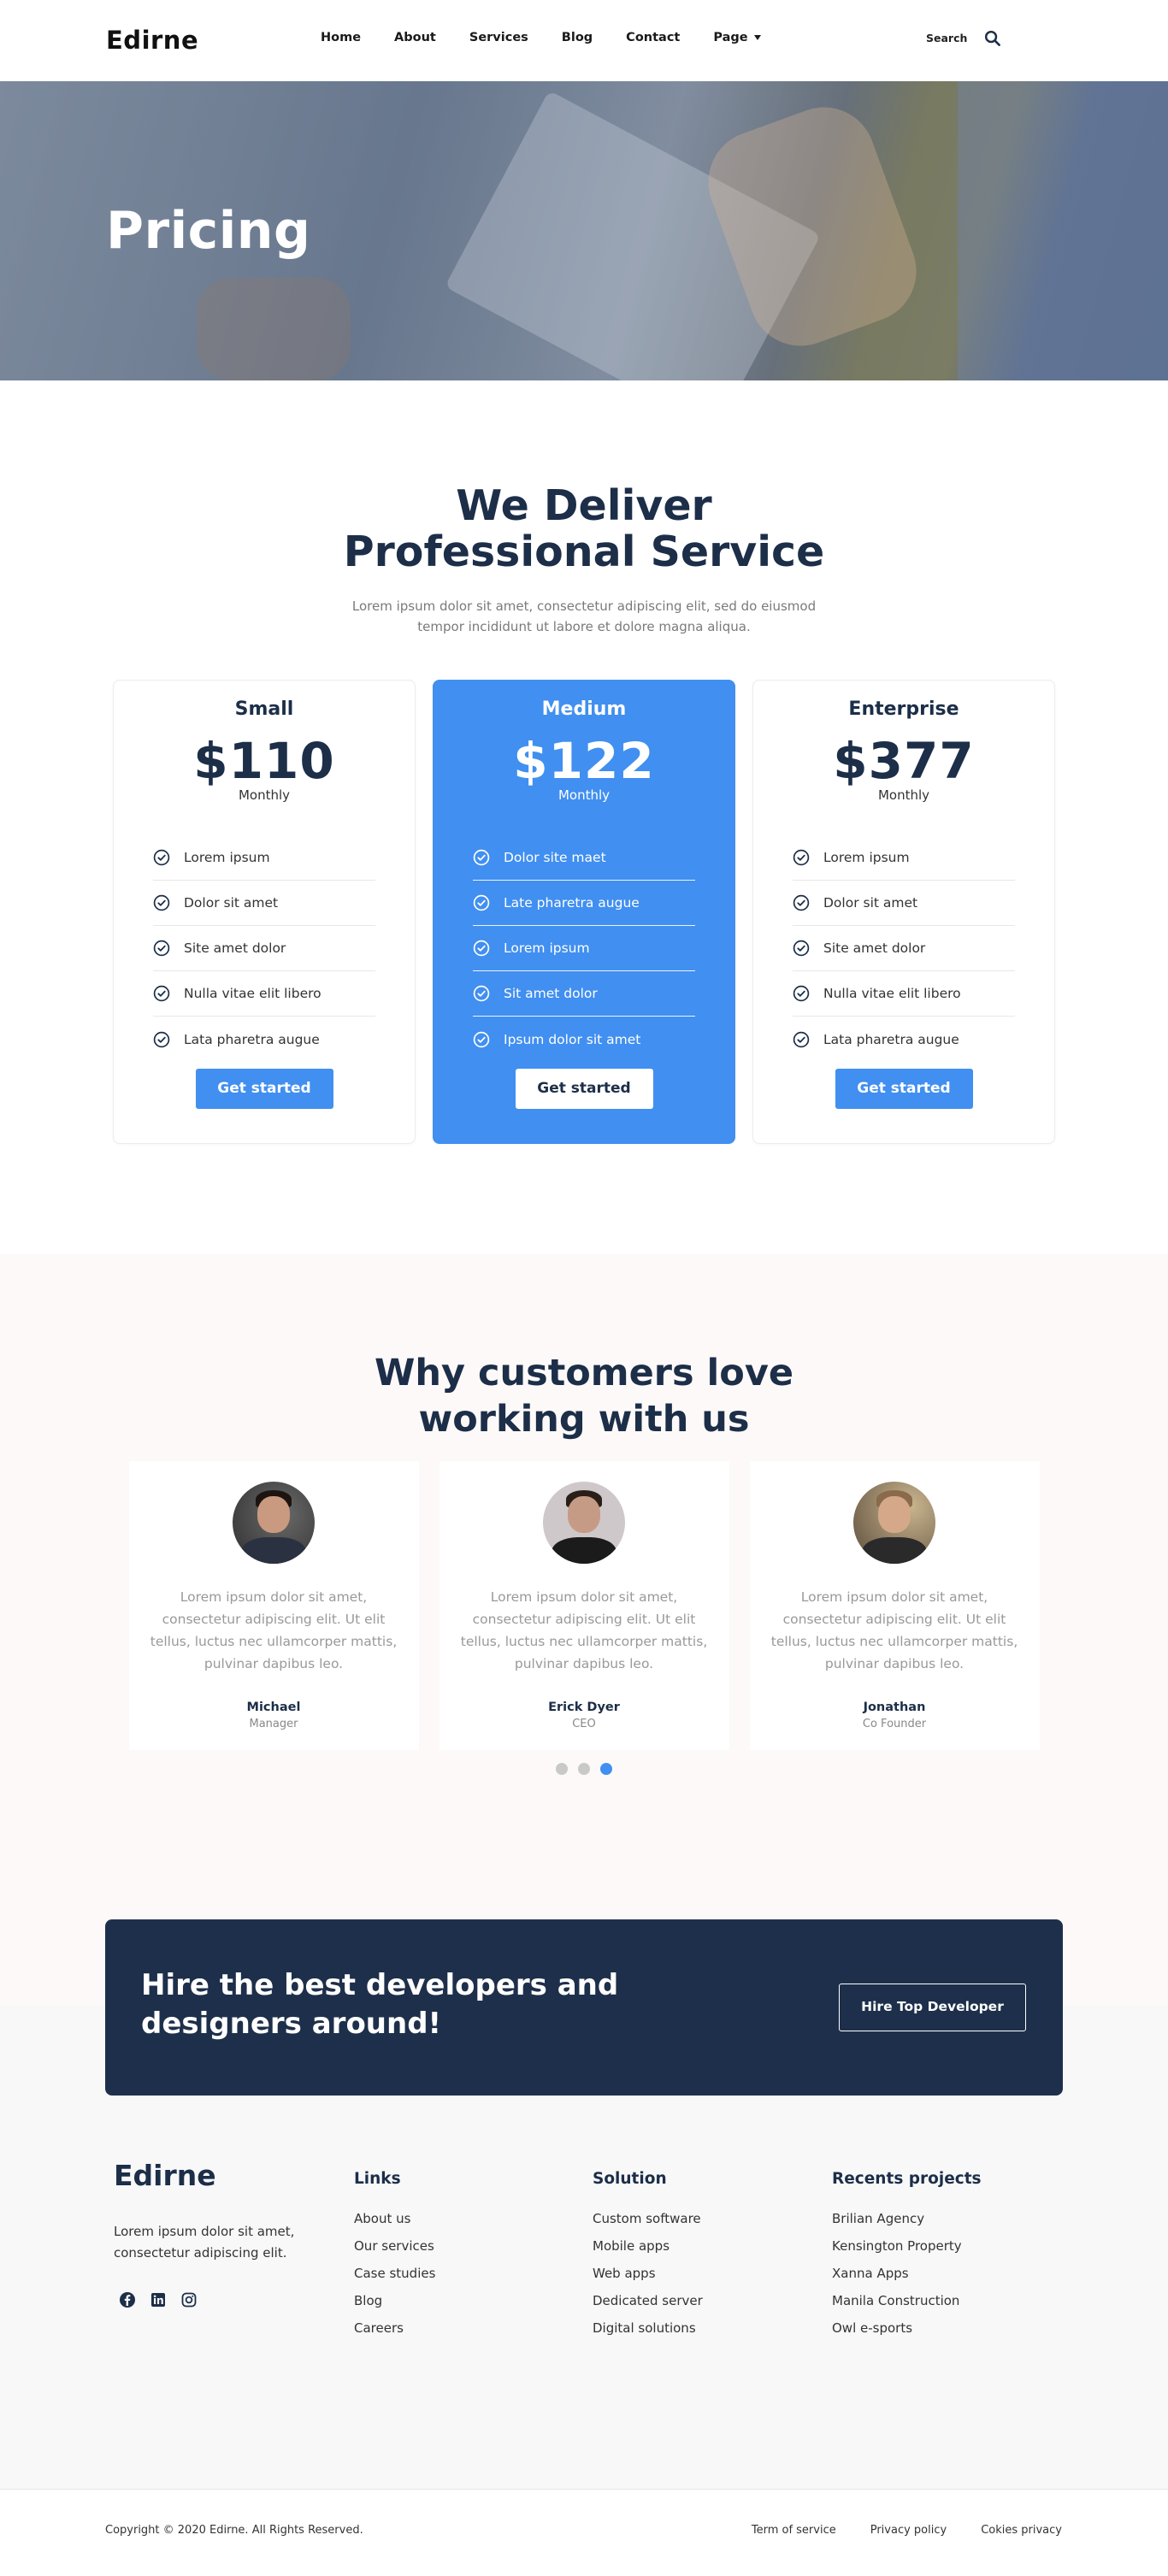 This screenshot has height=2576, width=1168. I want to click on nav-contact-label: Contact, so click(653, 37).